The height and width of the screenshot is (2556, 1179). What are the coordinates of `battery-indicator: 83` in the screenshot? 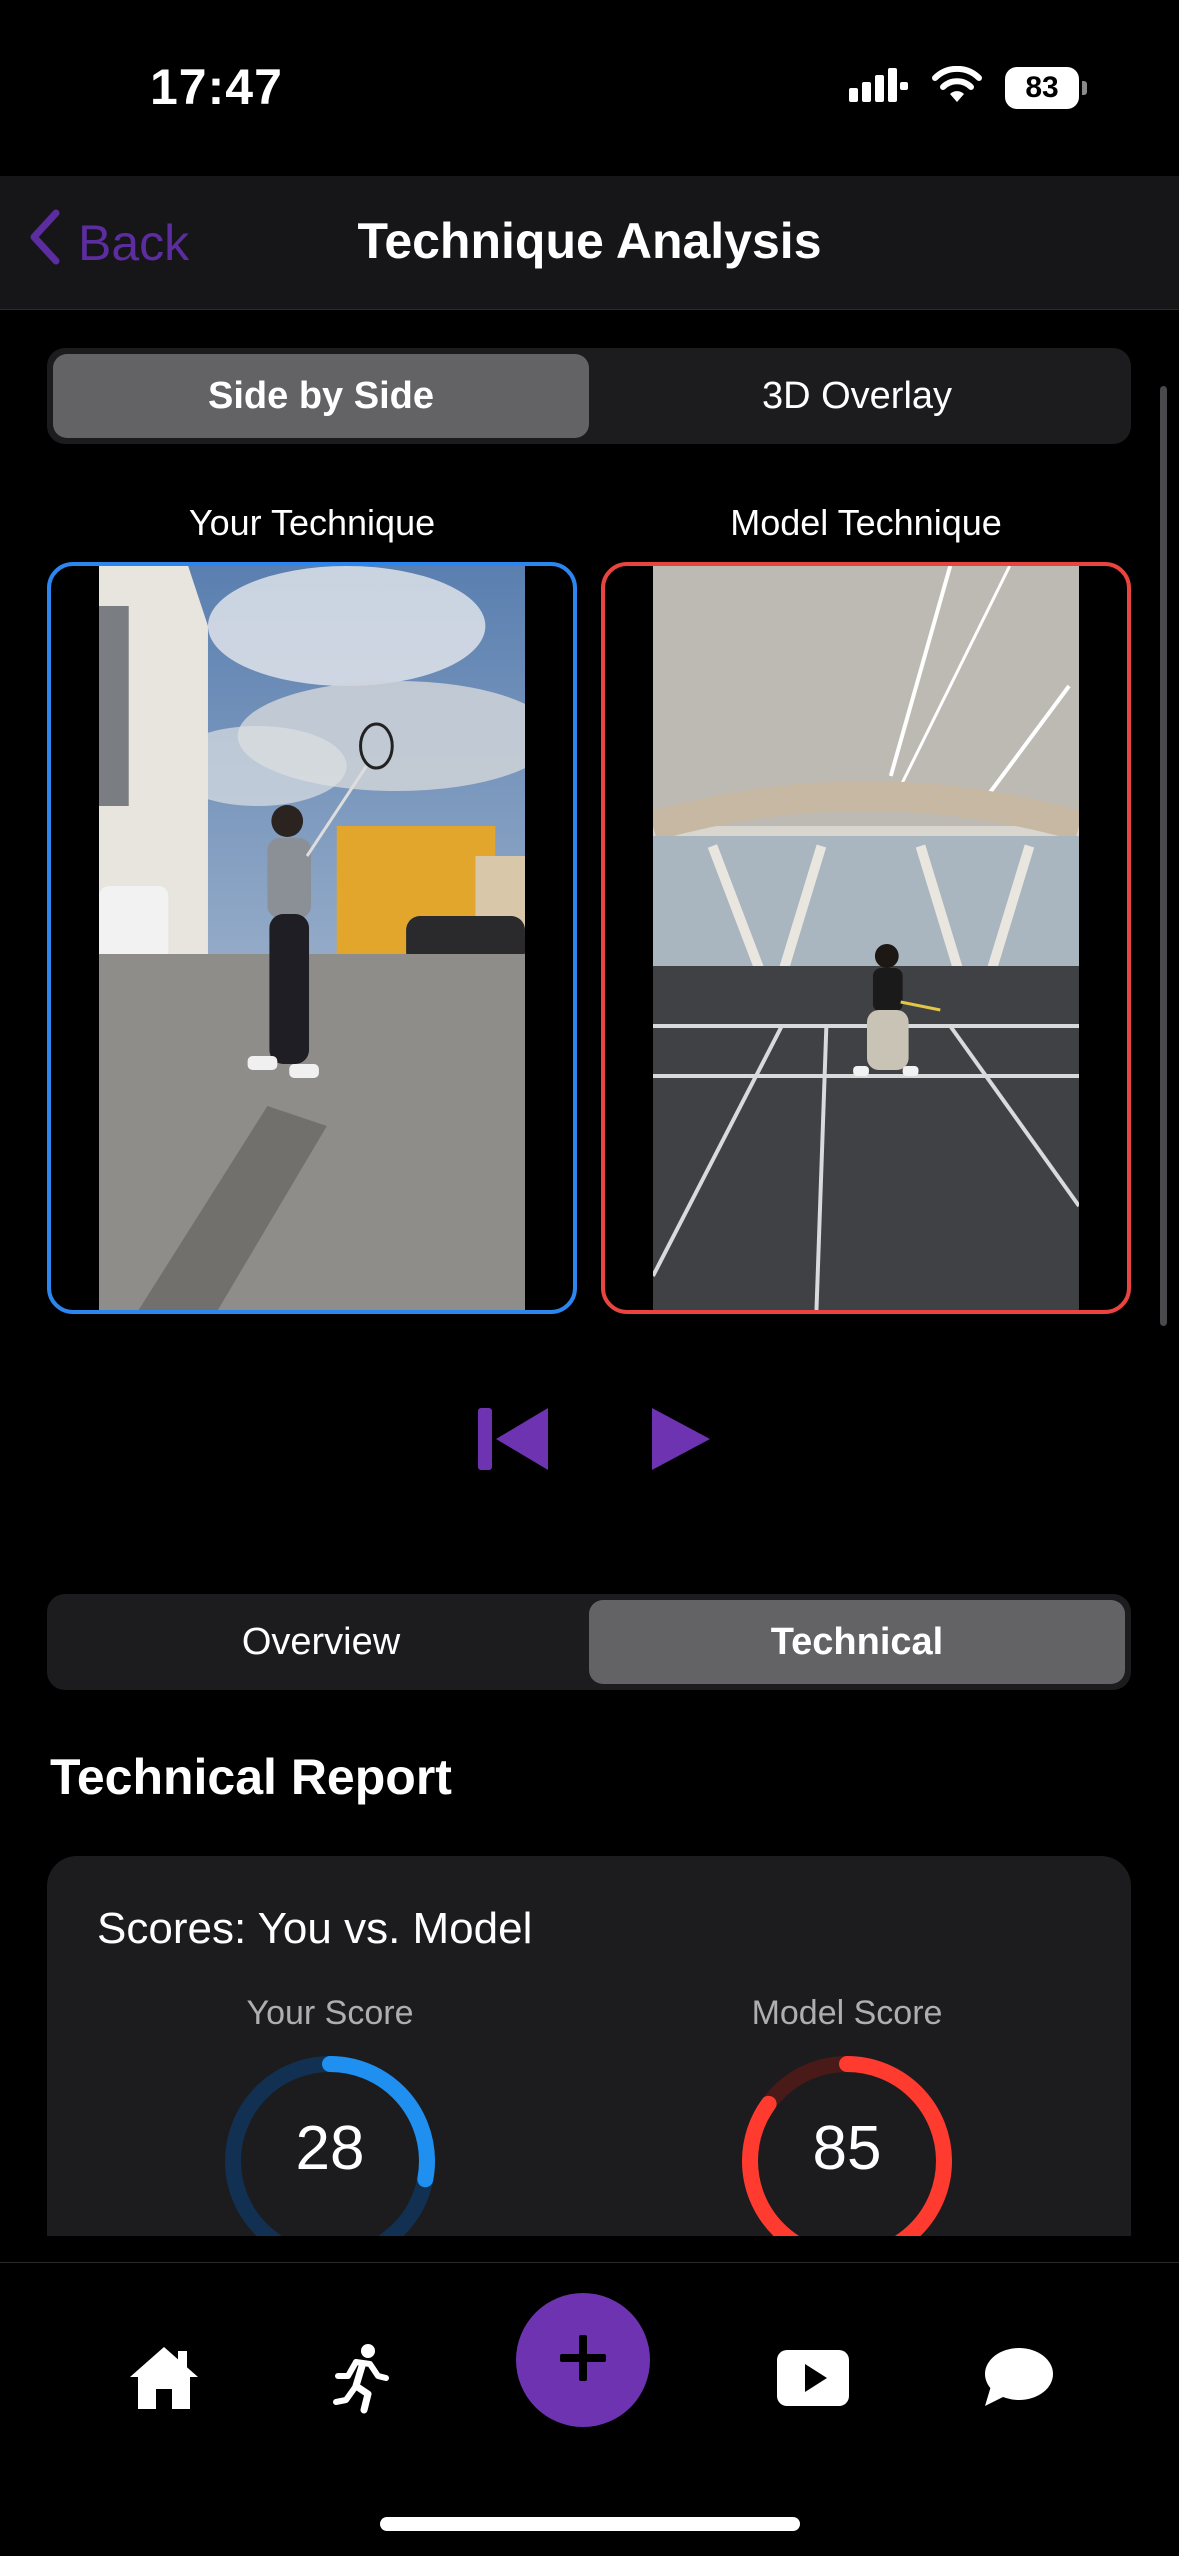 It's located at (1046, 88).